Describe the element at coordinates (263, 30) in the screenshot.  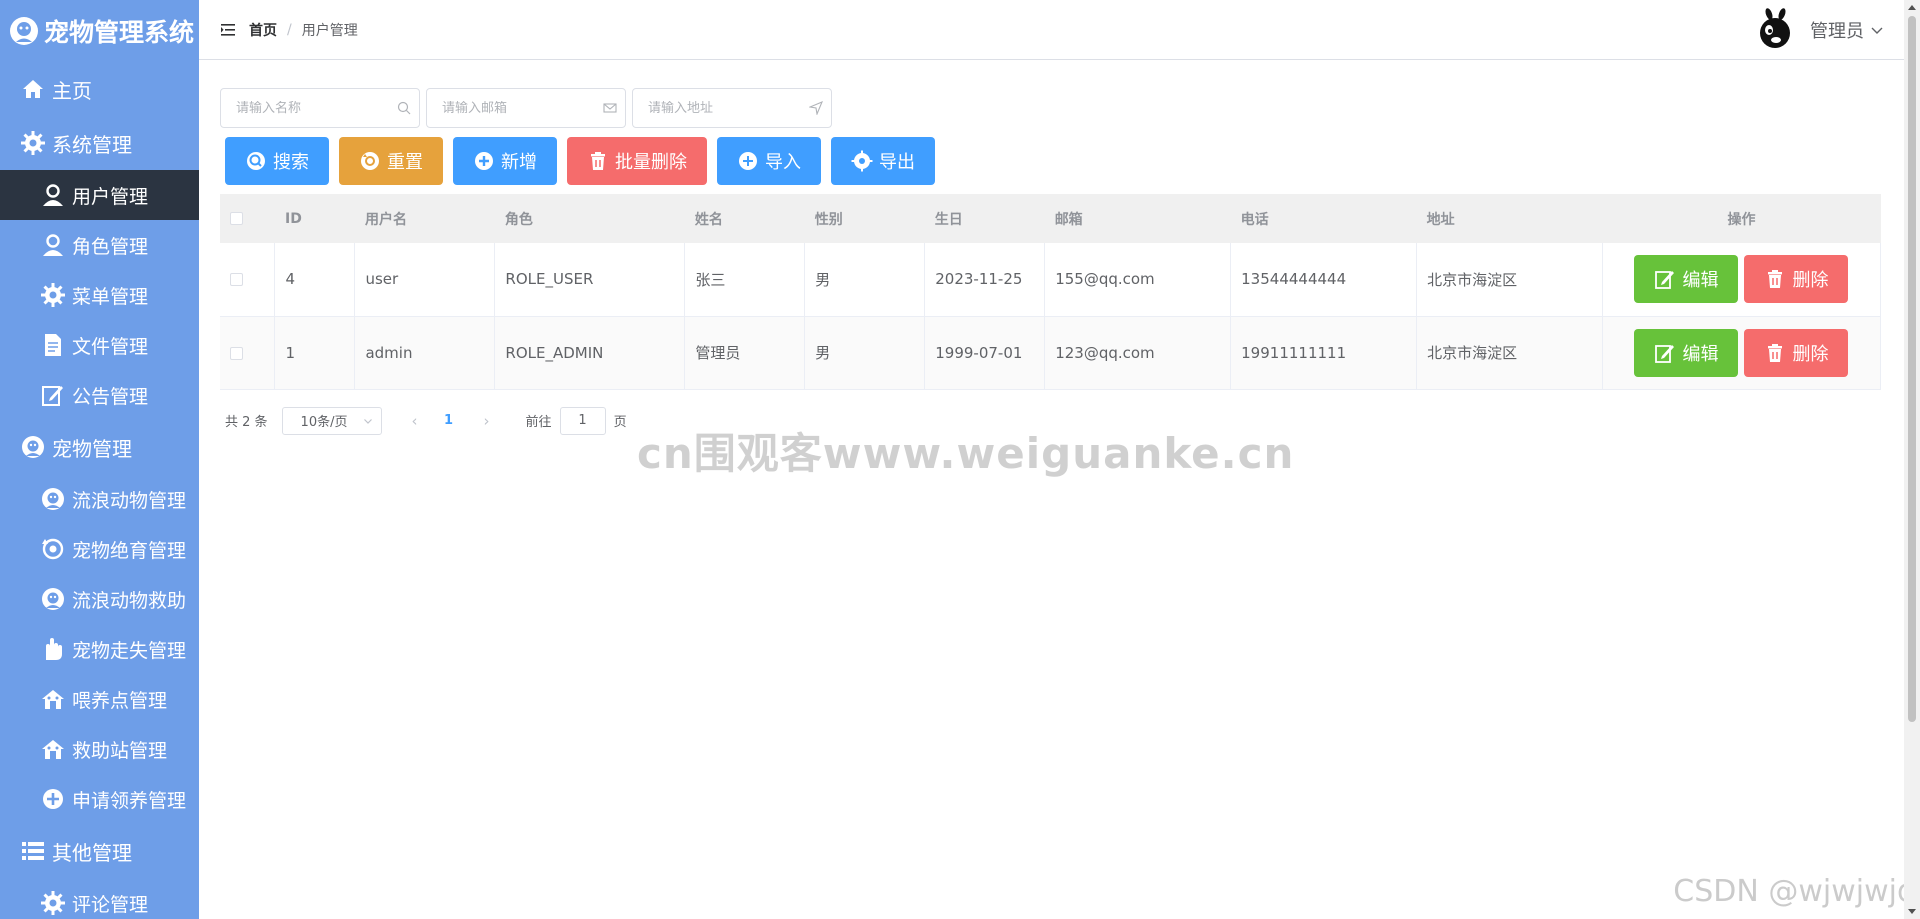
I see `breadcrumb-home: 首页` at that location.